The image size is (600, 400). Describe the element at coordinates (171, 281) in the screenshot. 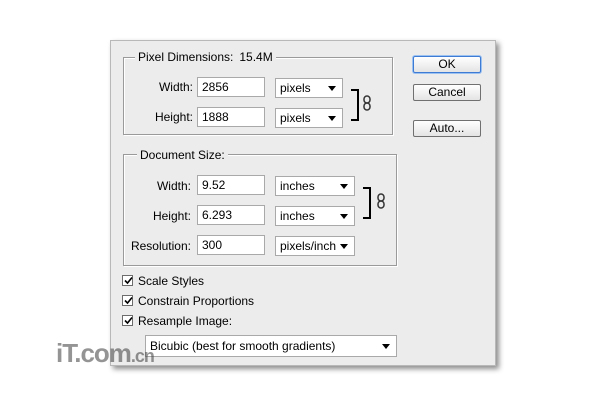

I see `scale-styles-label: Scale Styles` at that location.